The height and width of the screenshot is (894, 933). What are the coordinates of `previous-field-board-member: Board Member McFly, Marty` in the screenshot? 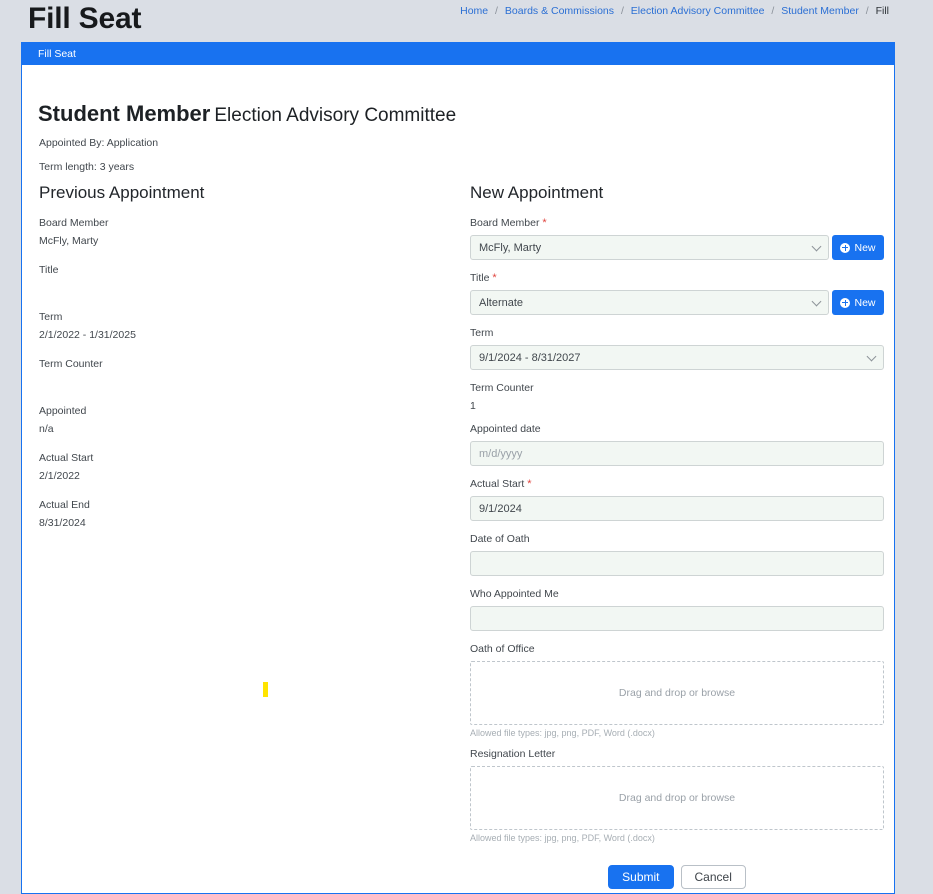 It's located at (249, 232).